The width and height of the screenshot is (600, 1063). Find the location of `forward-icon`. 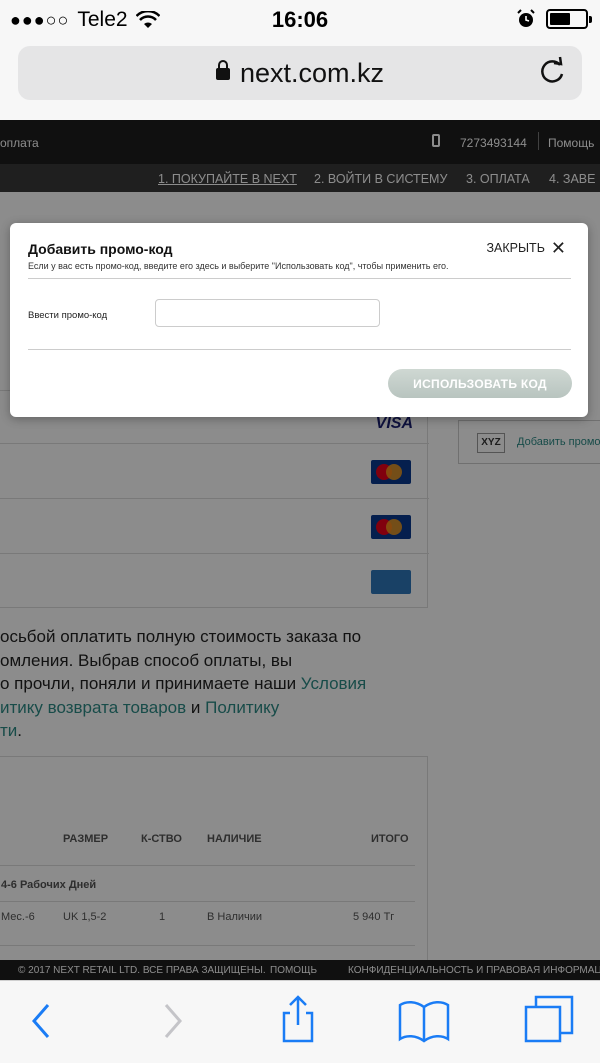

forward-icon is located at coordinates (172, 1021).